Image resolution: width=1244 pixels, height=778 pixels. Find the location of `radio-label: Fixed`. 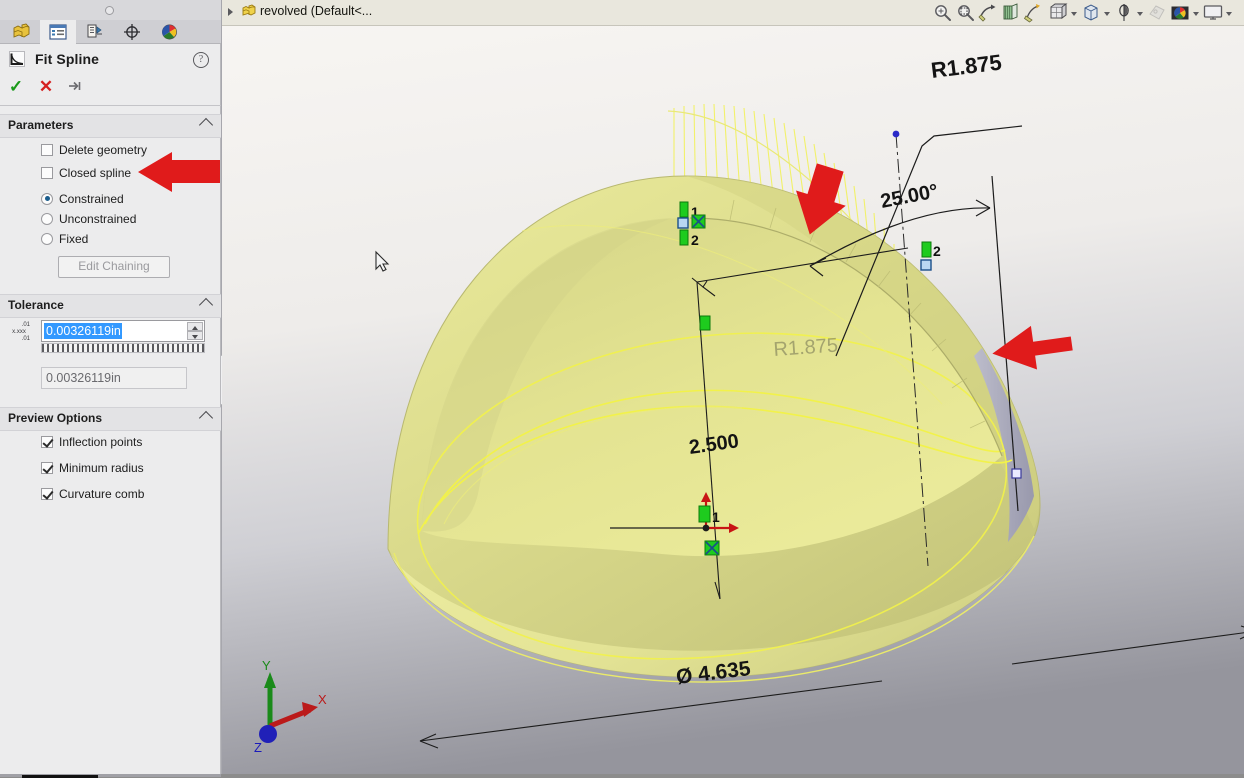

radio-label: Fixed is located at coordinates (74, 238).